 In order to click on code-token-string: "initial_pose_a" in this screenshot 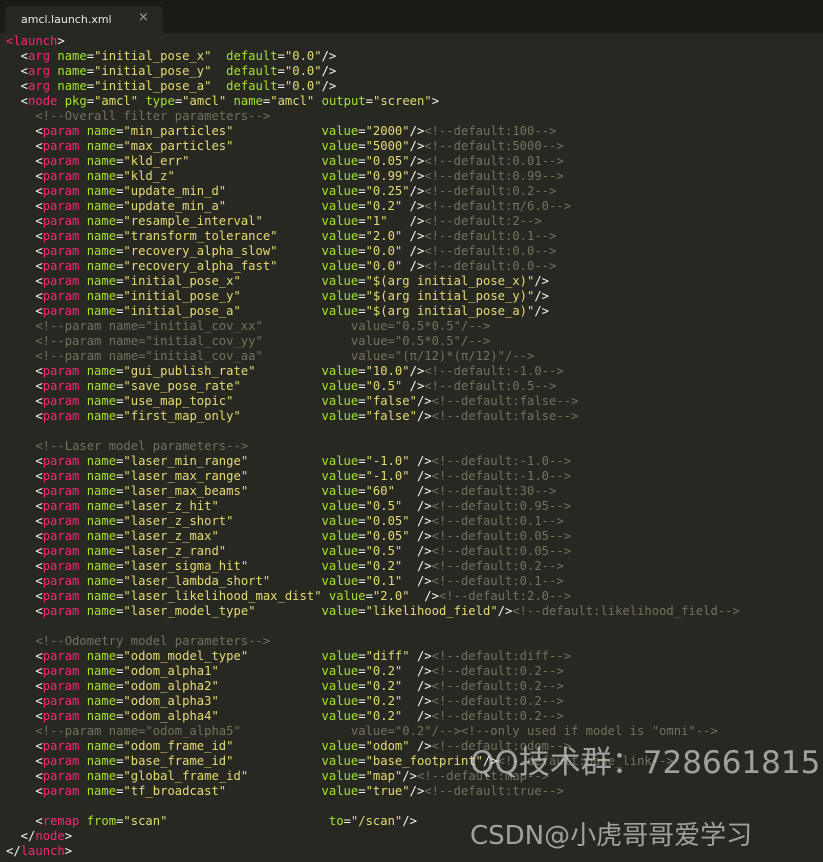, I will do `click(153, 86)`.